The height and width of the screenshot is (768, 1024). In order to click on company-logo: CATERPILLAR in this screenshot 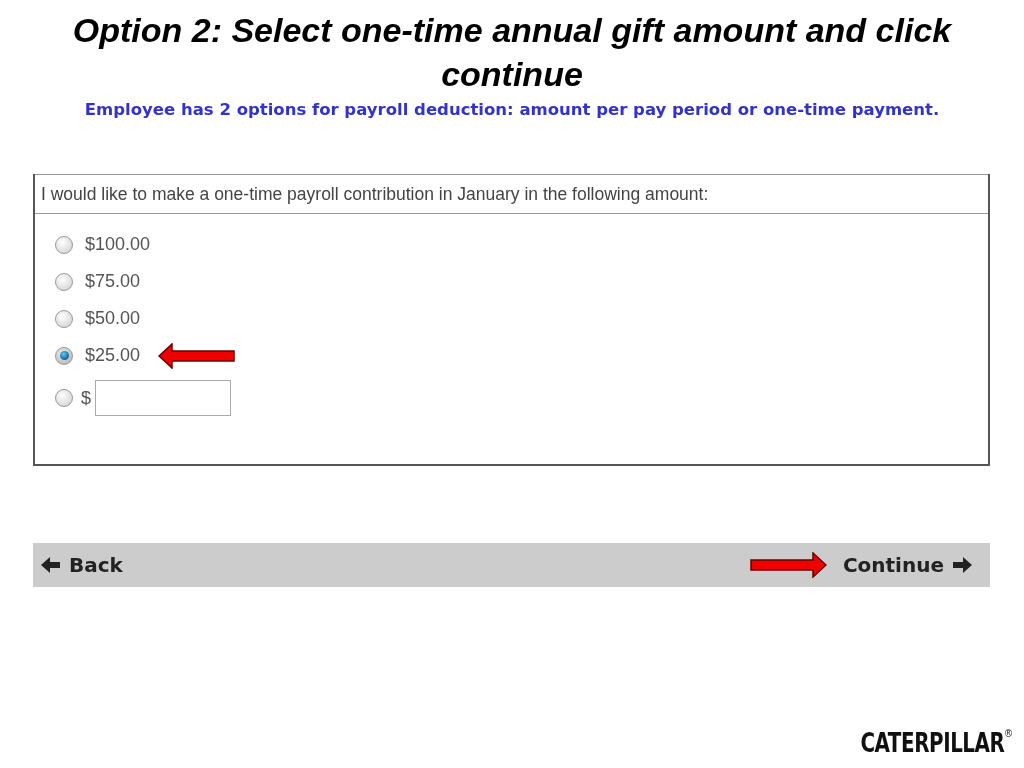, I will do `click(932, 743)`.